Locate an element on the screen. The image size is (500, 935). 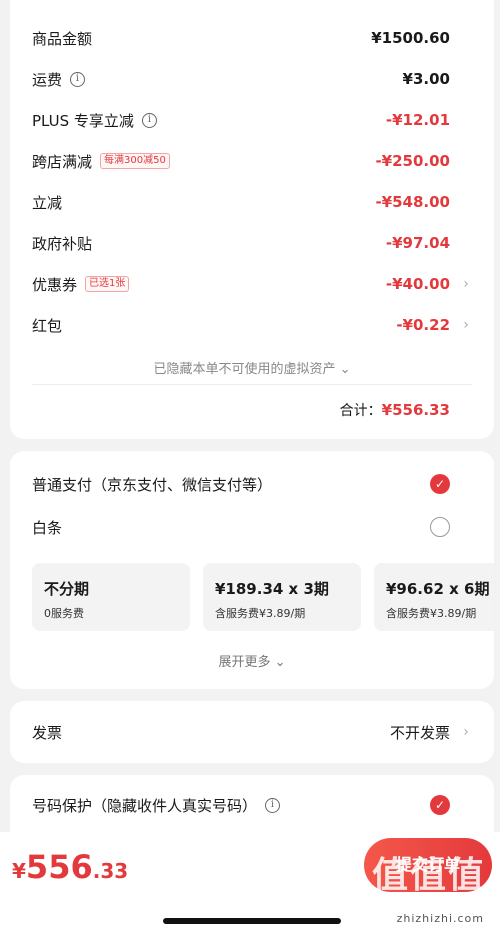
coupon-tag: 已选1张 is located at coordinates (107, 284).